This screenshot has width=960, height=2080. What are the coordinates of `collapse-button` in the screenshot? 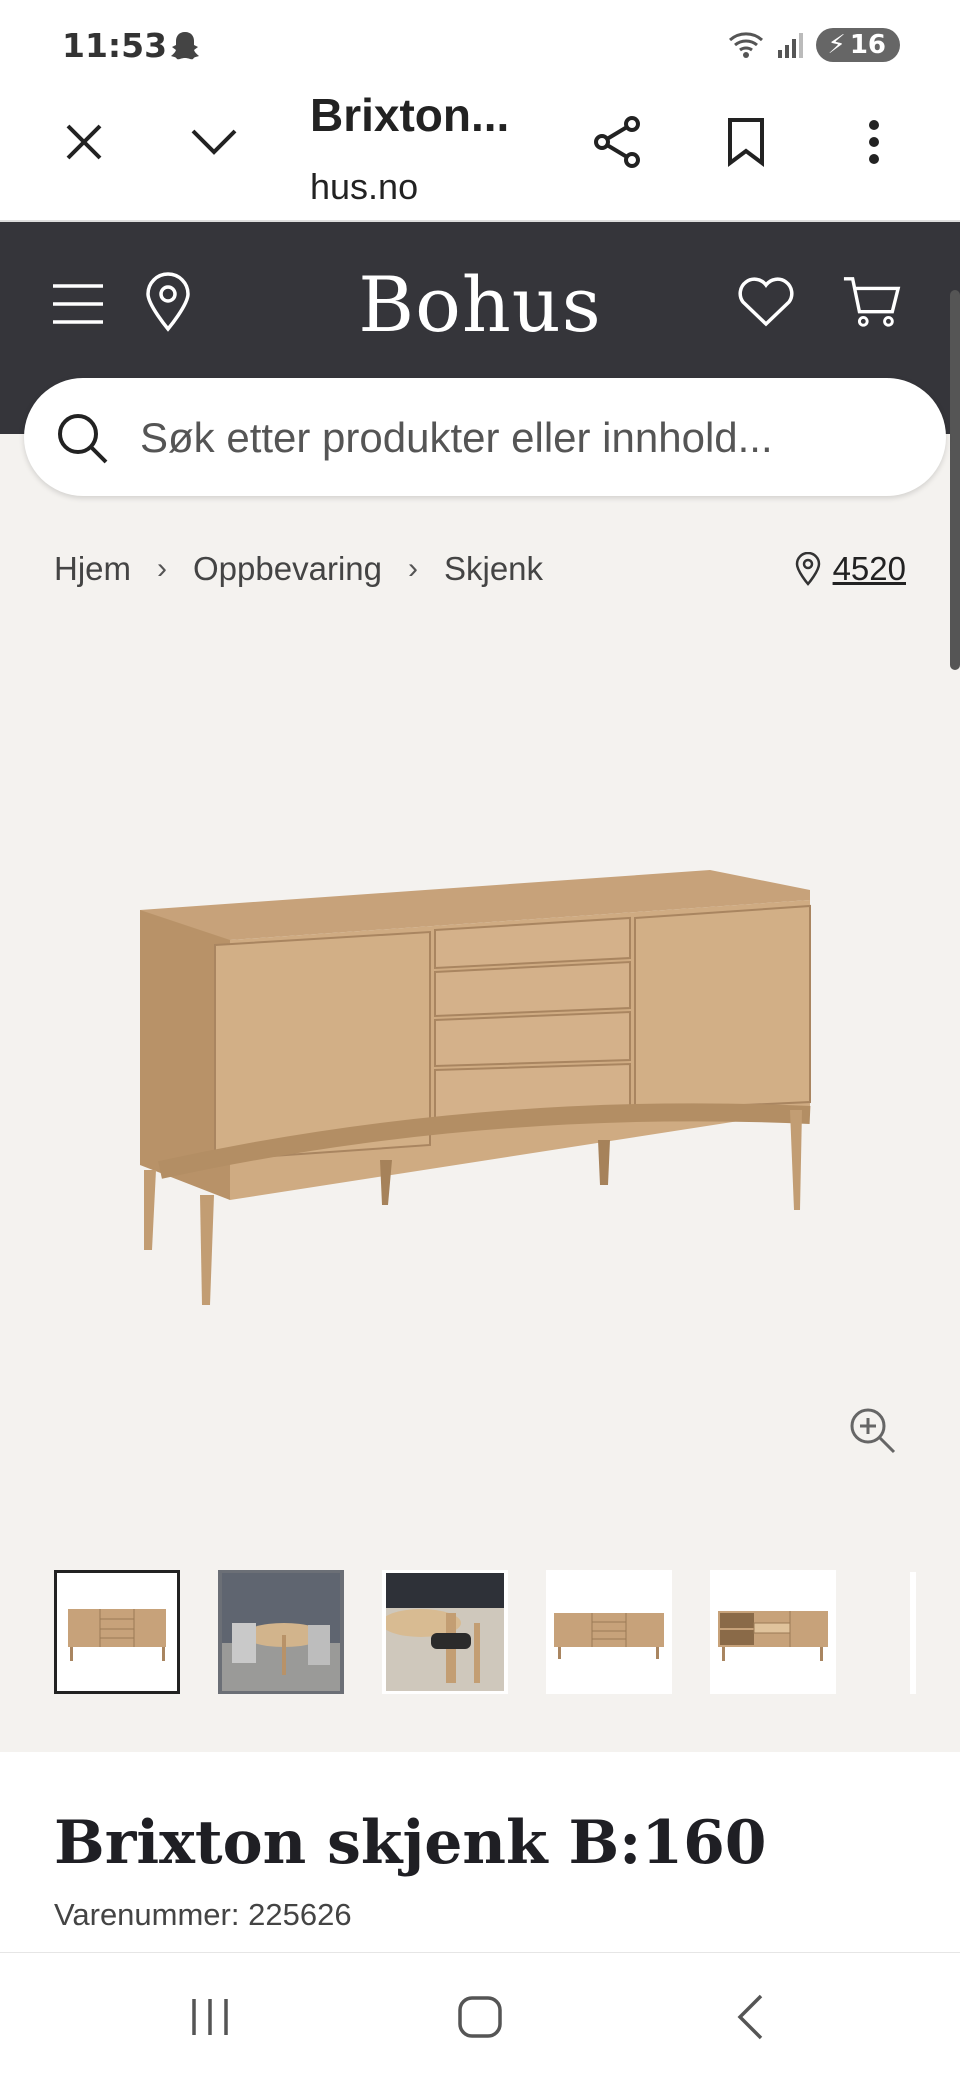 It's located at (214, 142).